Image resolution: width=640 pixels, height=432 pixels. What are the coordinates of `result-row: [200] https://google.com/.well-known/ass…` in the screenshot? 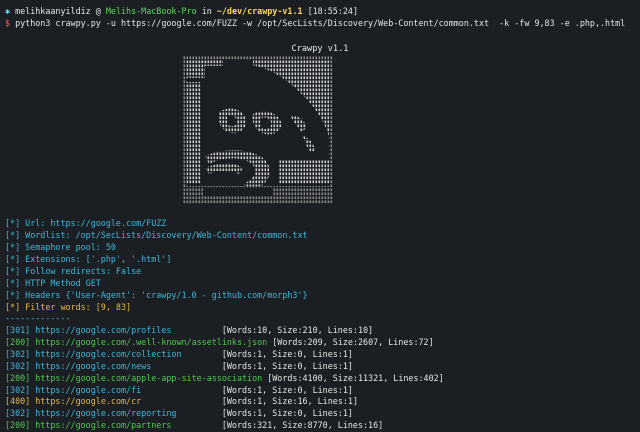 It's located at (219, 343).